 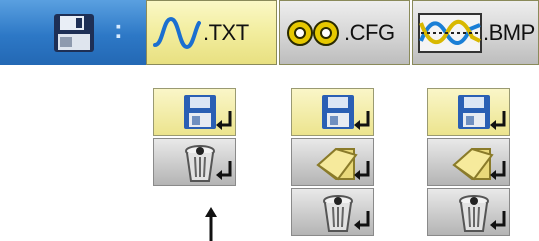 I want to click on tab-bmp: .BMP, so click(x=475, y=32).